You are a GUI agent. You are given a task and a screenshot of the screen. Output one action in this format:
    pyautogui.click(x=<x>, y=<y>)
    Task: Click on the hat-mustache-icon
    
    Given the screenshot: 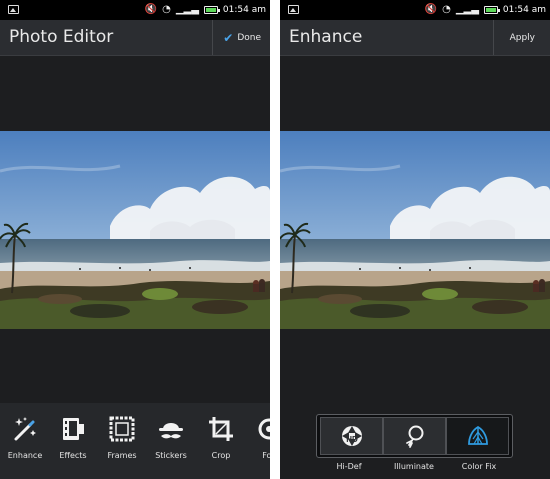 What is the action you would take?
    pyautogui.click(x=171, y=431)
    